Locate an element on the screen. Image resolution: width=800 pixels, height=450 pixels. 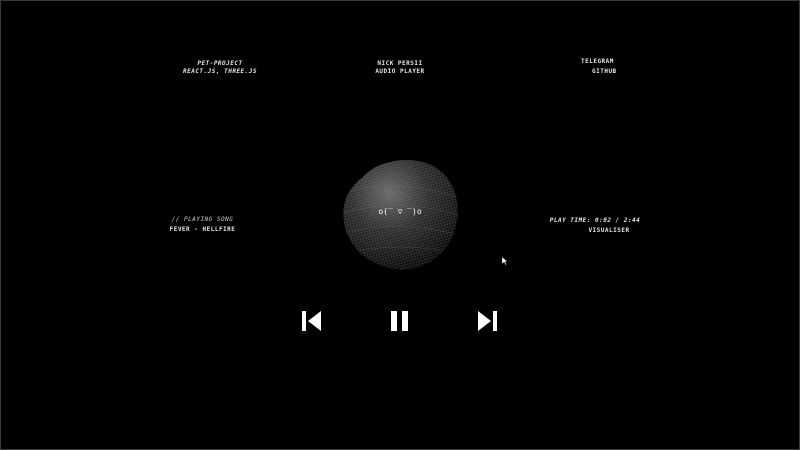
emoticon-face: o(‾ ▽ ‾)o is located at coordinates (400, 211).